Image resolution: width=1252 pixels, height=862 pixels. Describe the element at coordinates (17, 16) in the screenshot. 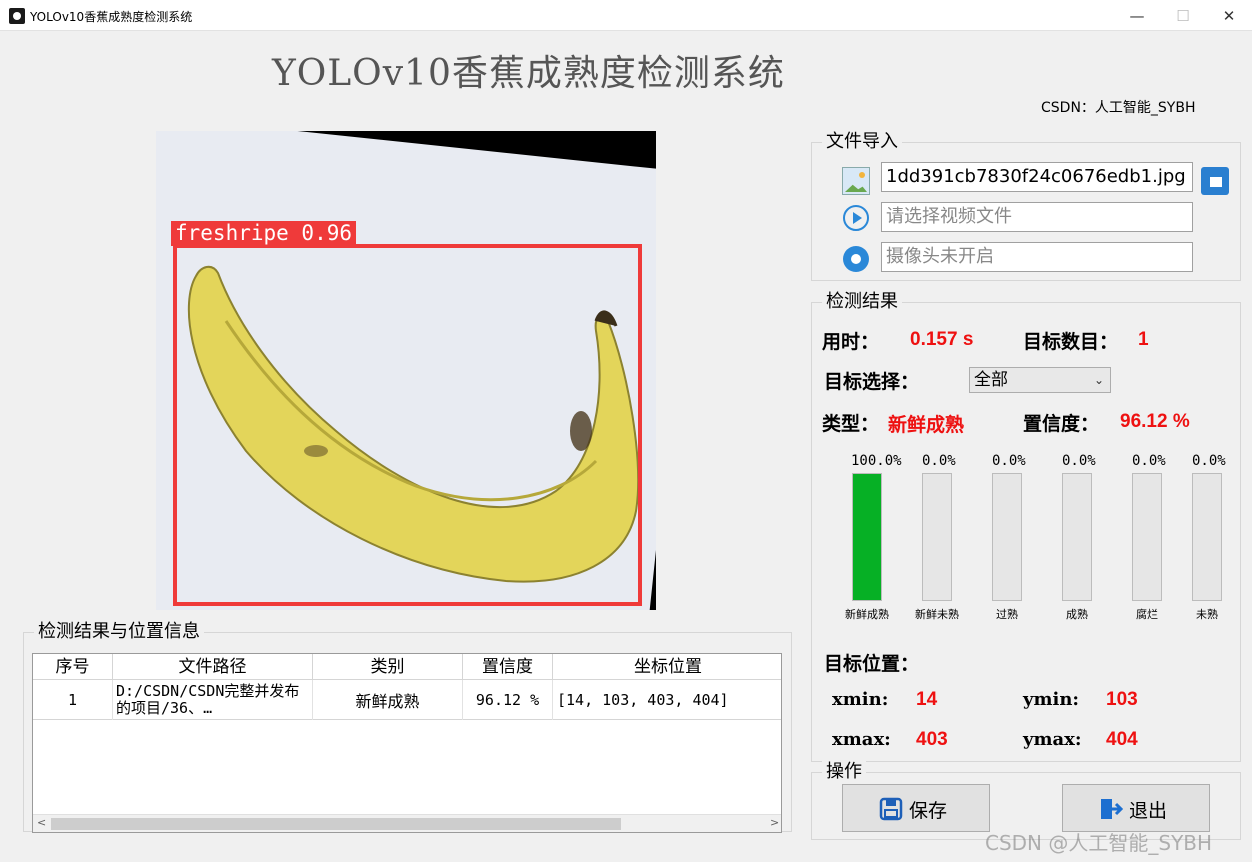

I see `app-icon` at that location.